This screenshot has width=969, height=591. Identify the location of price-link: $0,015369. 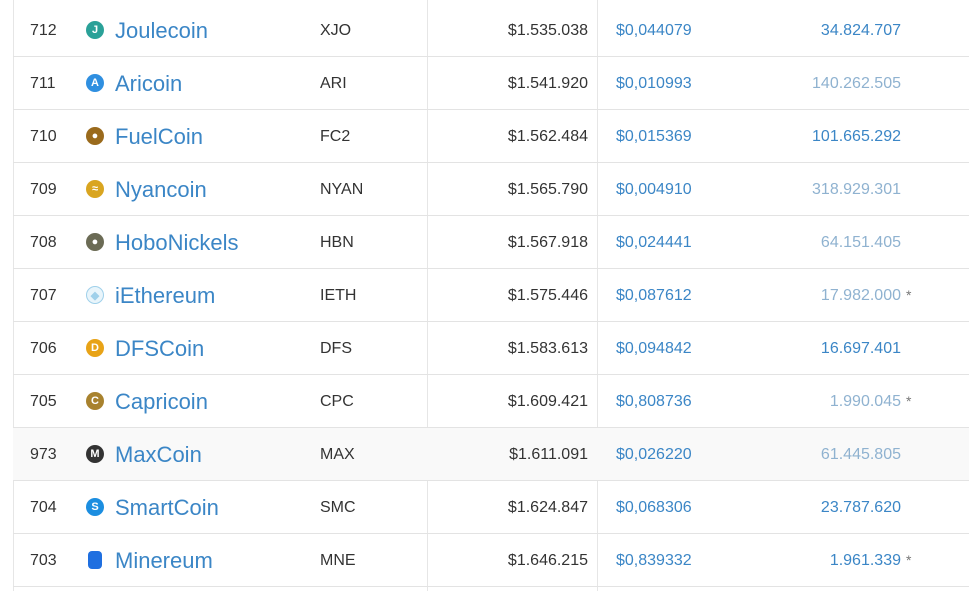
(654, 136).